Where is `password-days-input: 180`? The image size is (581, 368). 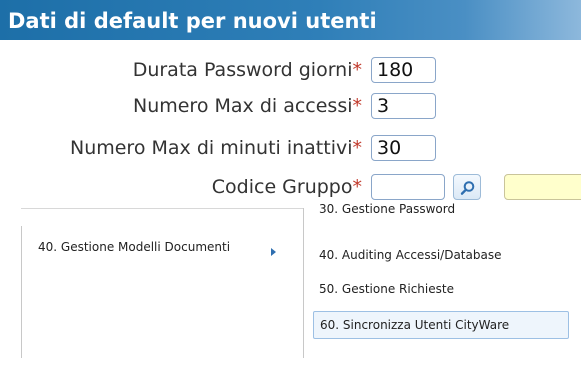 password-days-input: 180 is located at coordinates (403, 70).